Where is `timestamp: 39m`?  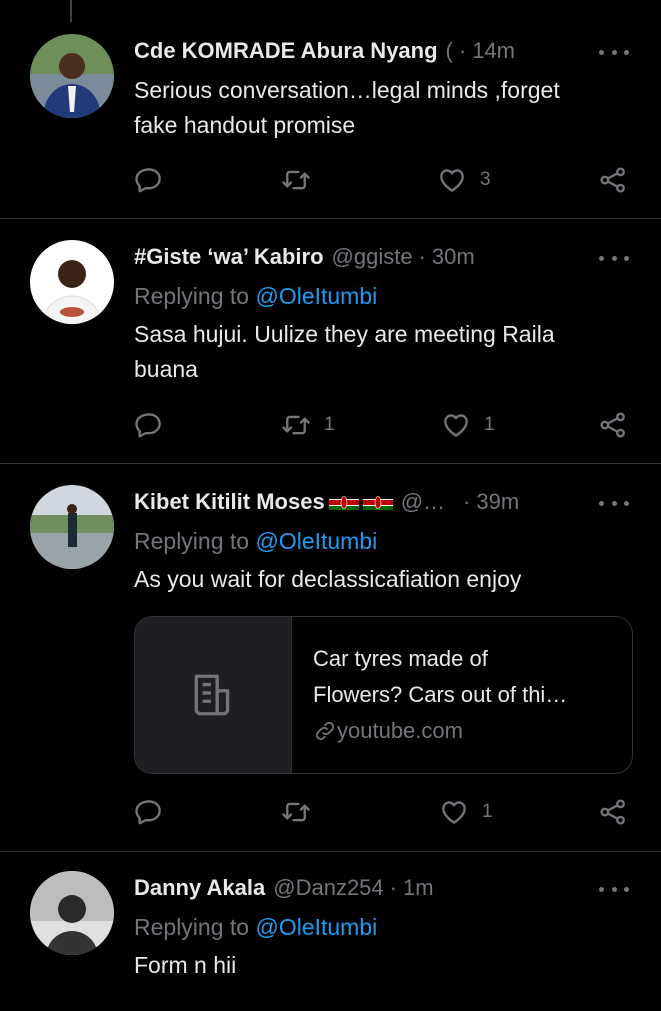
timestamp: 39m is located at coordinates (497, 502).